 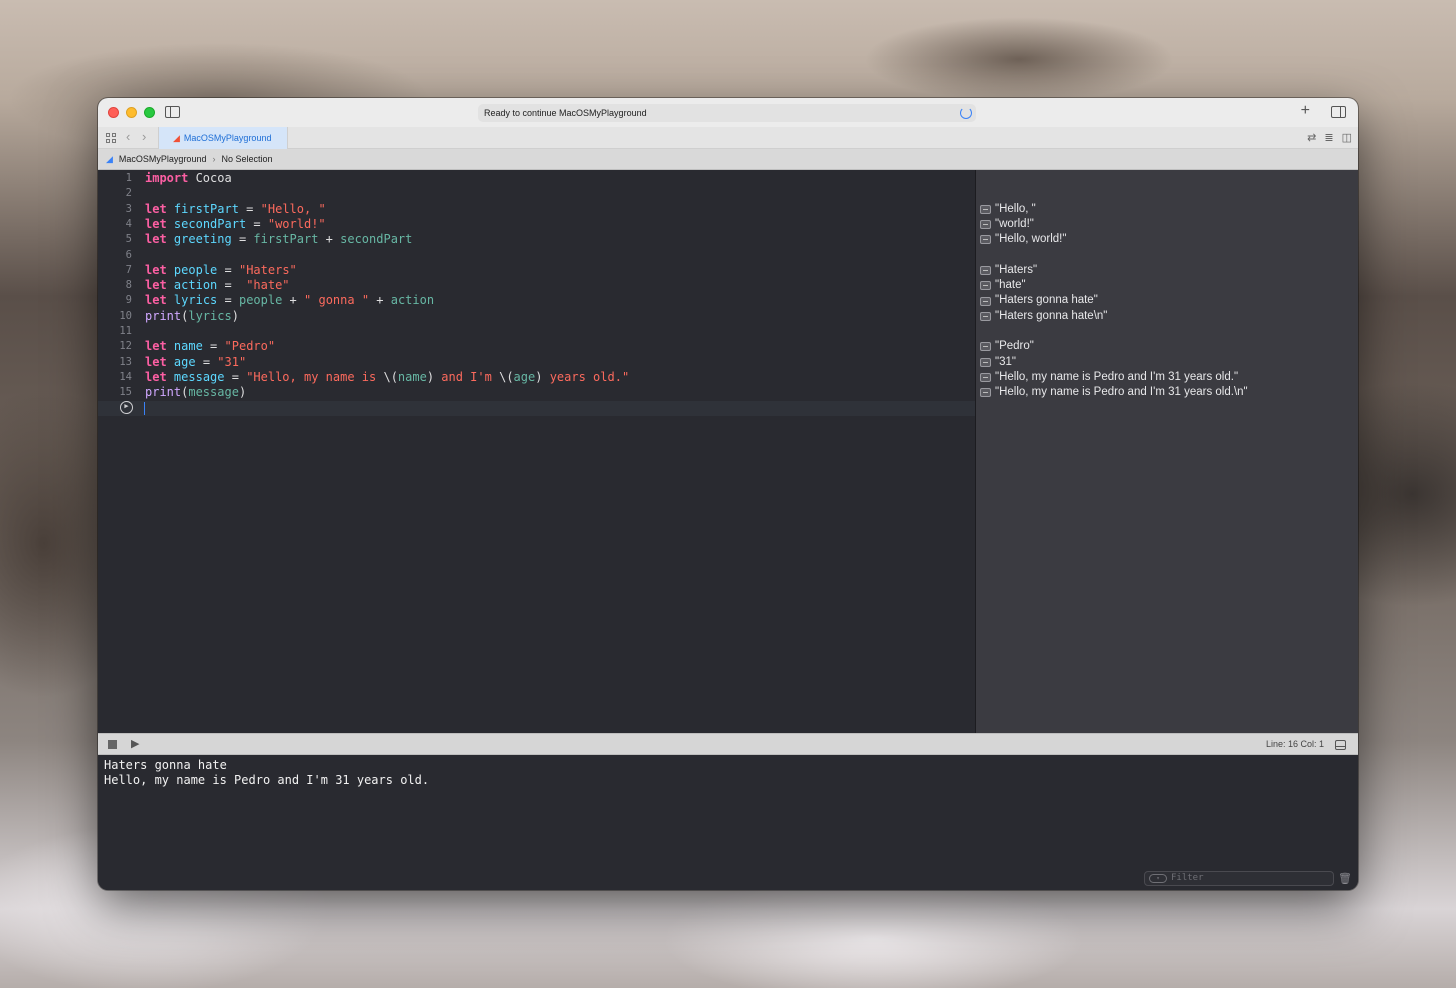 I want to click on hide-debug-area-icon, so click(x=1340, y=745).